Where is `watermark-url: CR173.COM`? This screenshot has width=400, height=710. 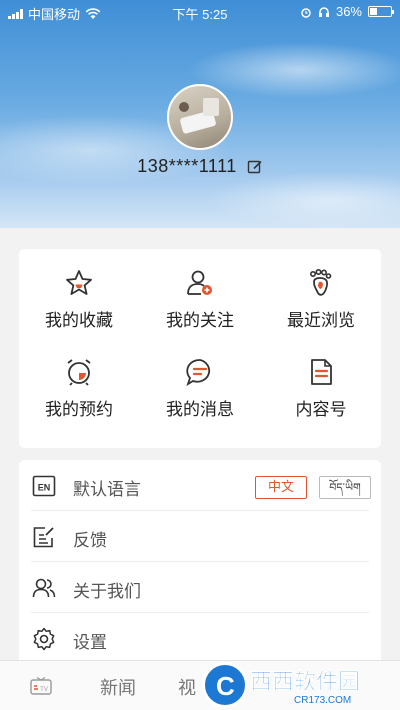
watermark-url: CR173.COM is located at coordinates (323, 700).